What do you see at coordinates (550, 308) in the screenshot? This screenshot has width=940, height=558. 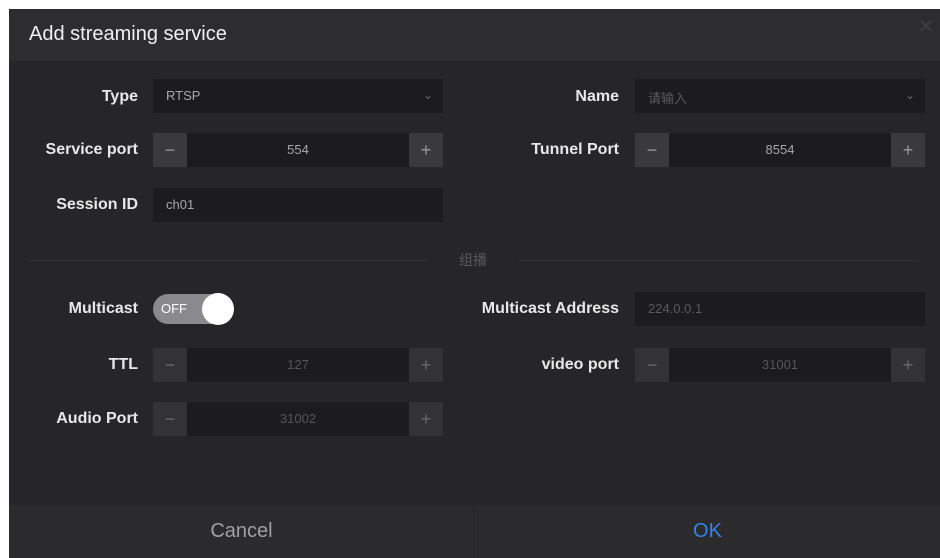 I see `multicast-address-label: Multicast Address` at bounding box center [550, 308].